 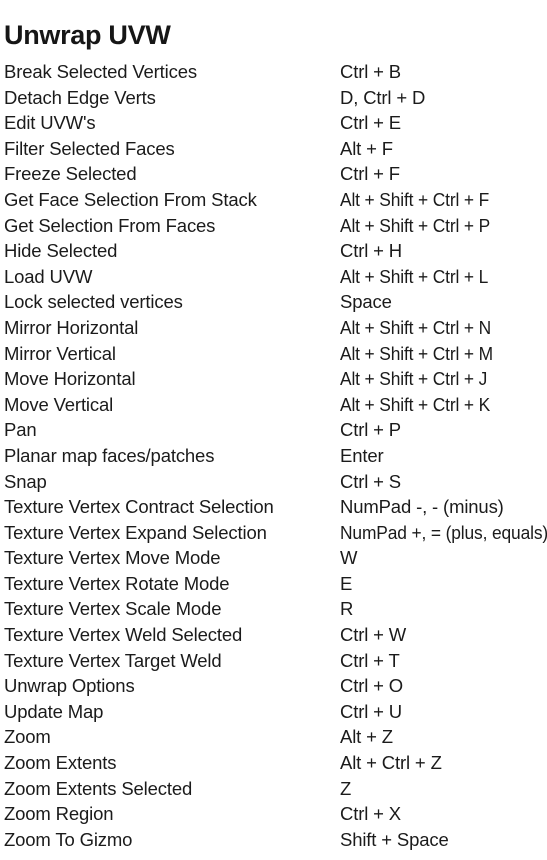 I want to click on table-row: Break Selected Vertices Ctrl + B, so click(x=273, y=72).